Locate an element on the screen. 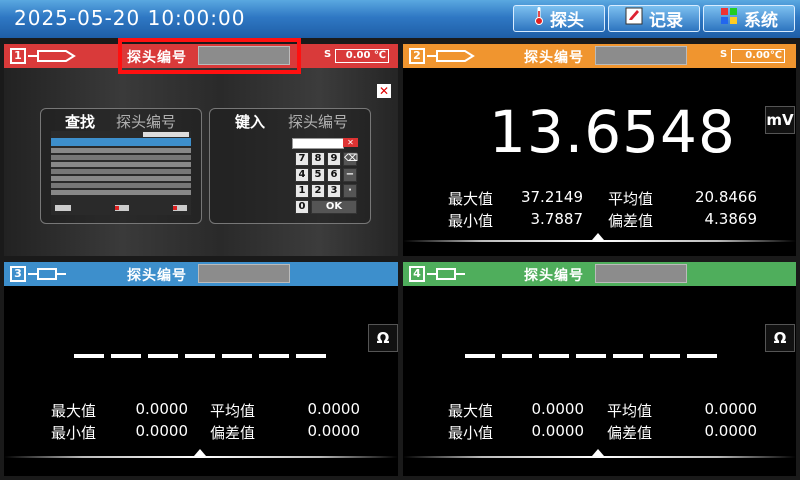 The height and width of the screenshot is (480, 800). channel-3-avg-label: 平均值 is located at coordinates (233, 411).